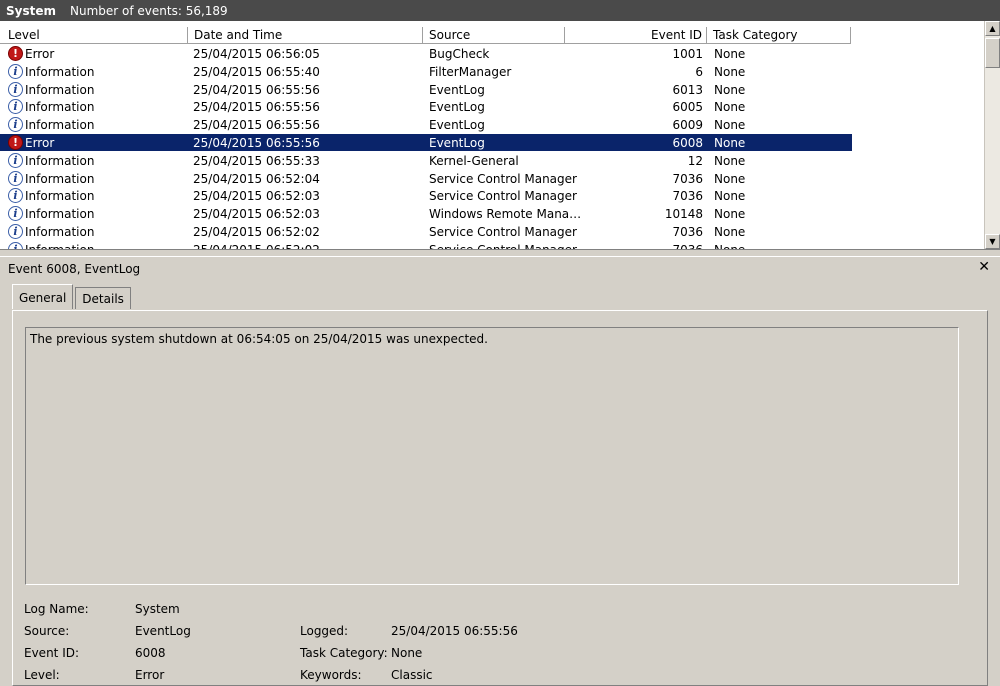  Describe the element at coordinates (305, 35) in the screenshot. I see `column-header-date: Date and Time` at that location.